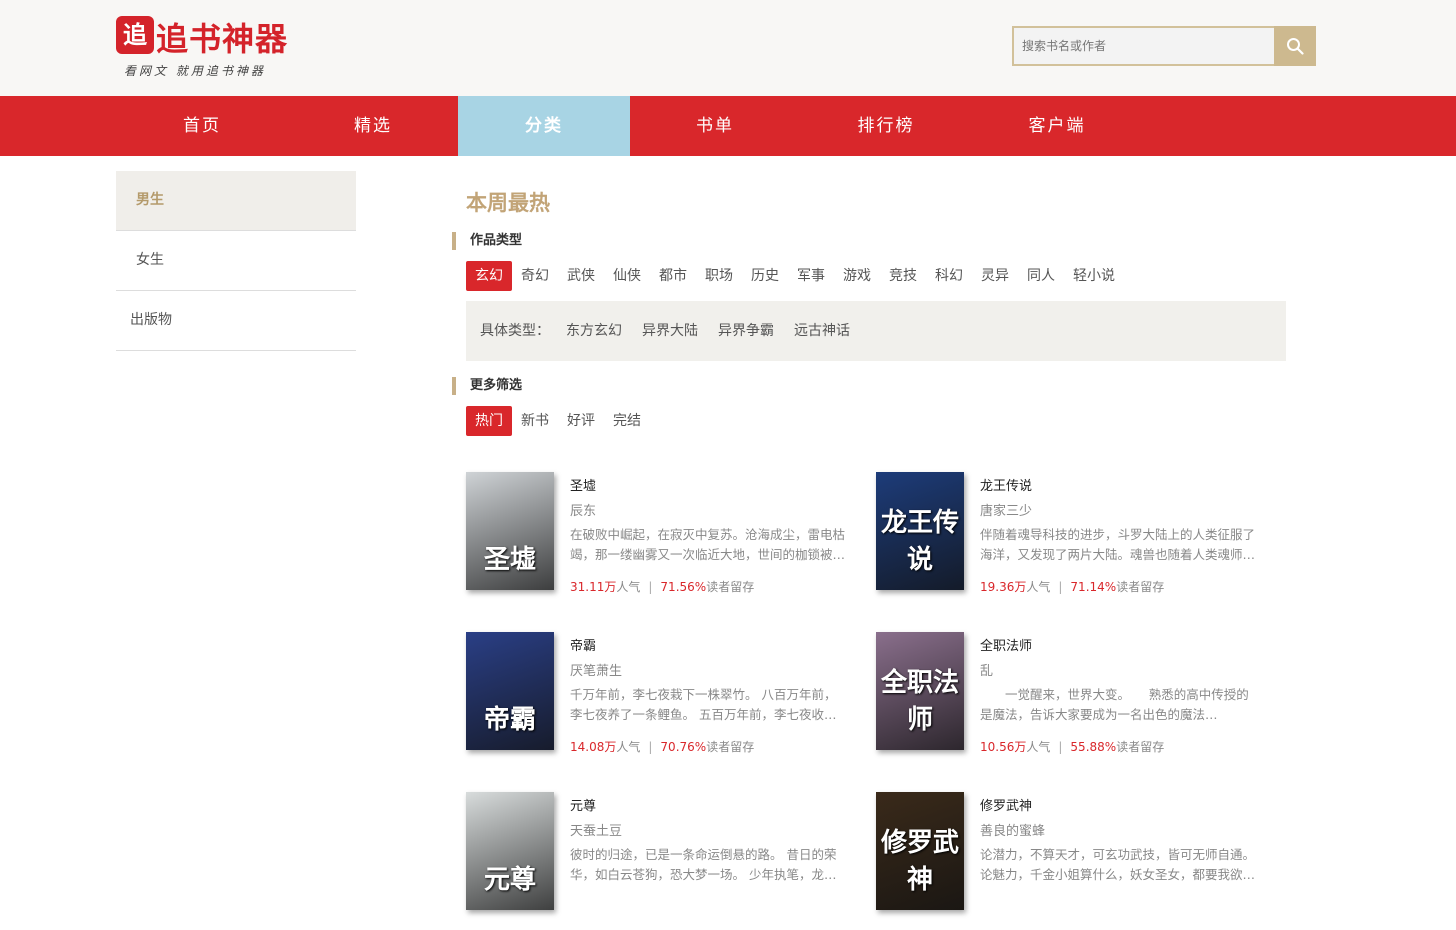 The image size is (1456, 930). I want to click on subtype-tag: 东方玄幻, so click(594, 331).